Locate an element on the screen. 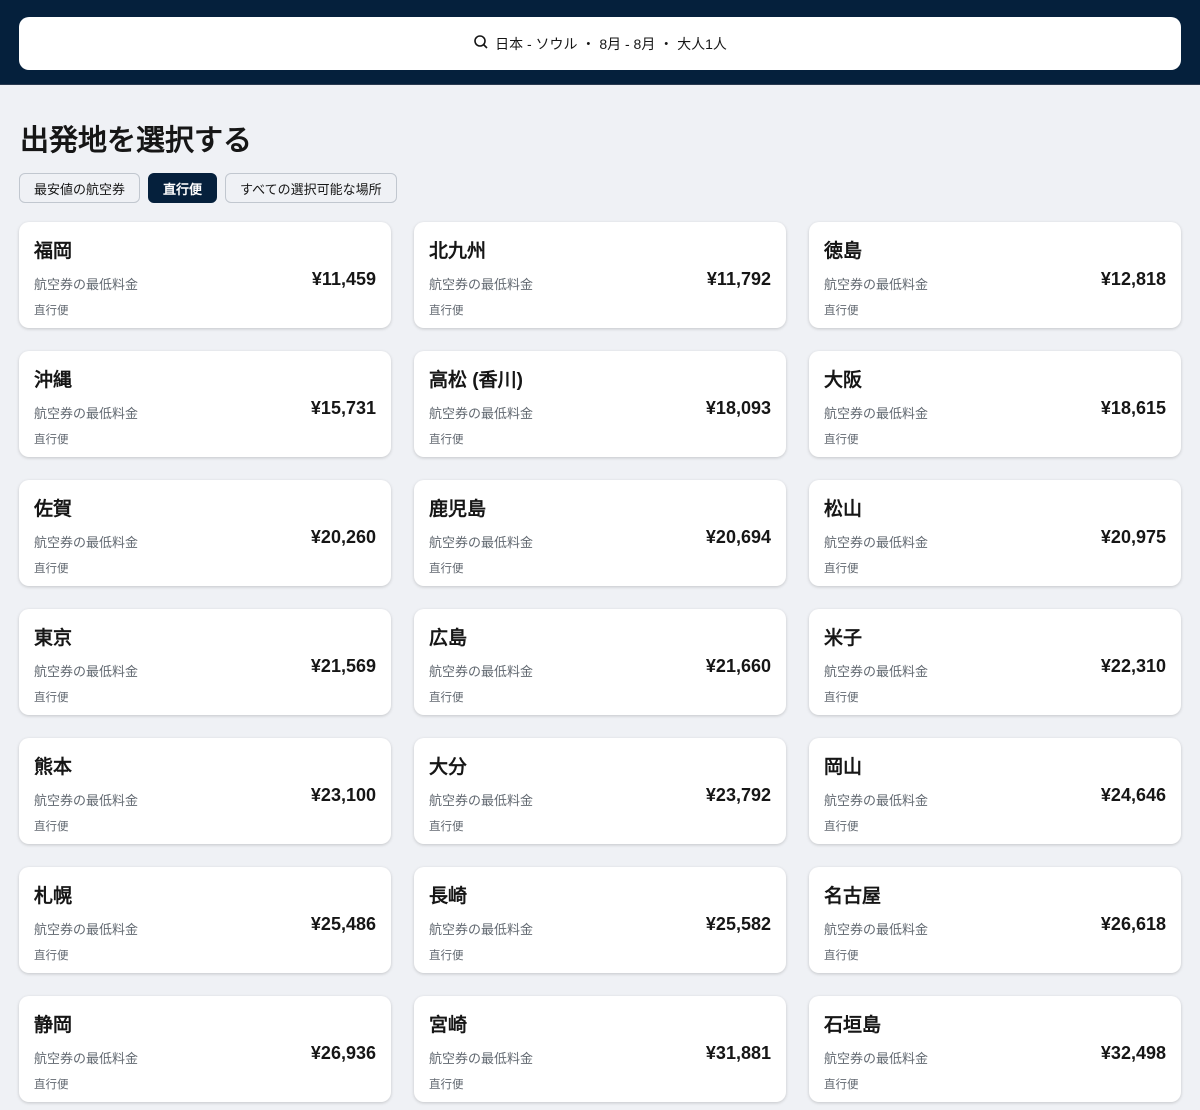  top-bar: 日本 - ソウル ・ 8月 - 8月 ・ 大人1人 is located at coordinates (600, 42).